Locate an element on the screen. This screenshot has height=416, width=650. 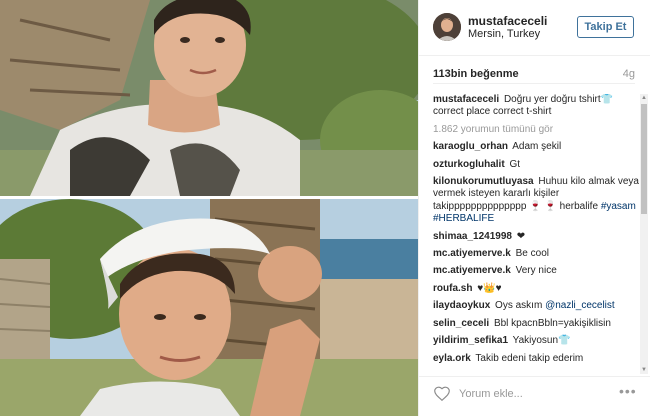
avatar is located at coordinates (447, 27).